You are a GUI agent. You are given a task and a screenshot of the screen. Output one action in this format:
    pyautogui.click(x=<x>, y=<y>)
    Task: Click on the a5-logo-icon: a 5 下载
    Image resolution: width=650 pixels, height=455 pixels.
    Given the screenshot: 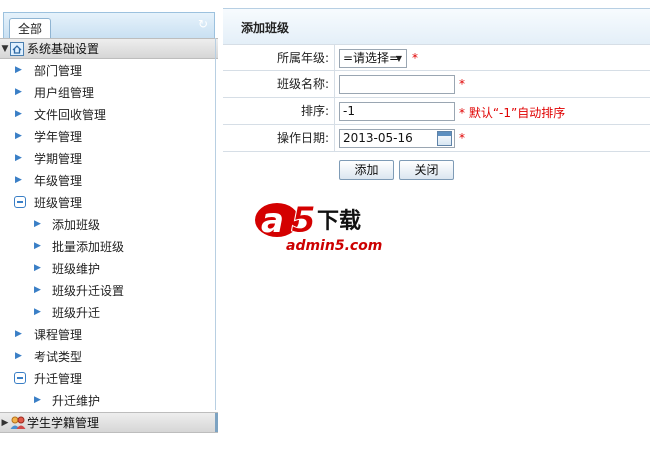 What is the action you would take?
    pyautogui.click(x=308, y=221)
    